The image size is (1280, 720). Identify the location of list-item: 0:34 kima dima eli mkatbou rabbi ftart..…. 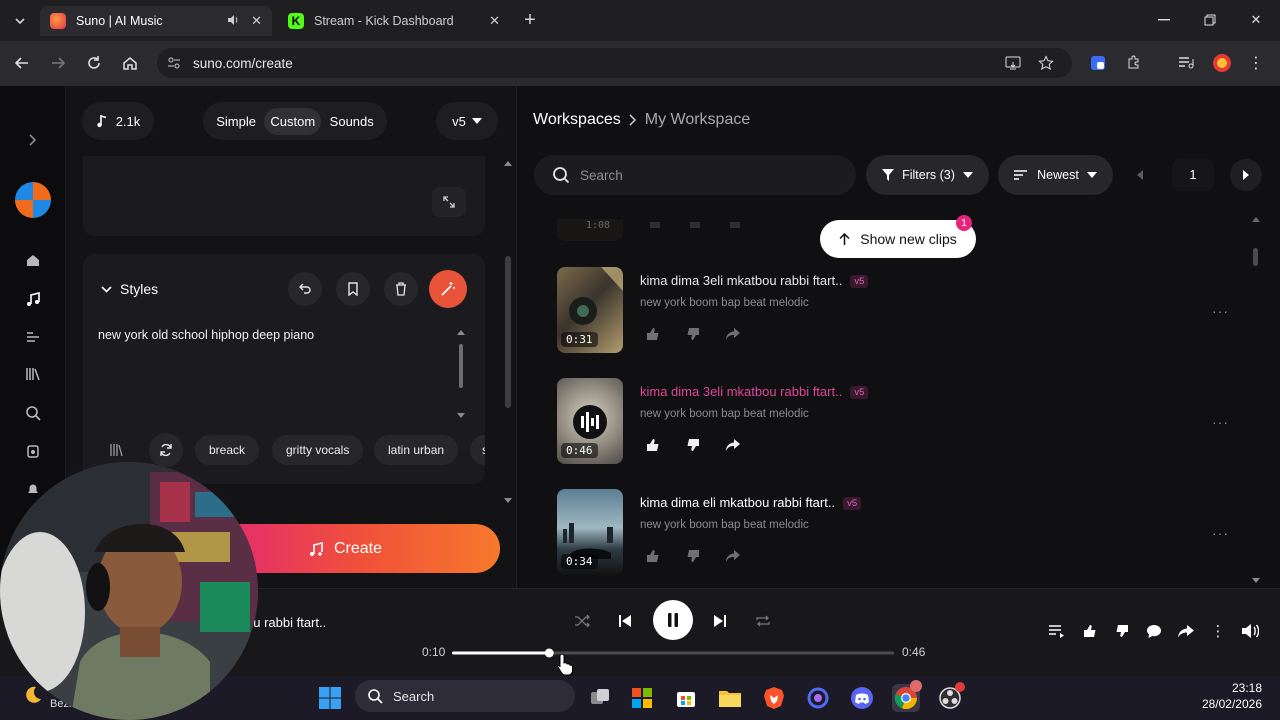
(907, 532).